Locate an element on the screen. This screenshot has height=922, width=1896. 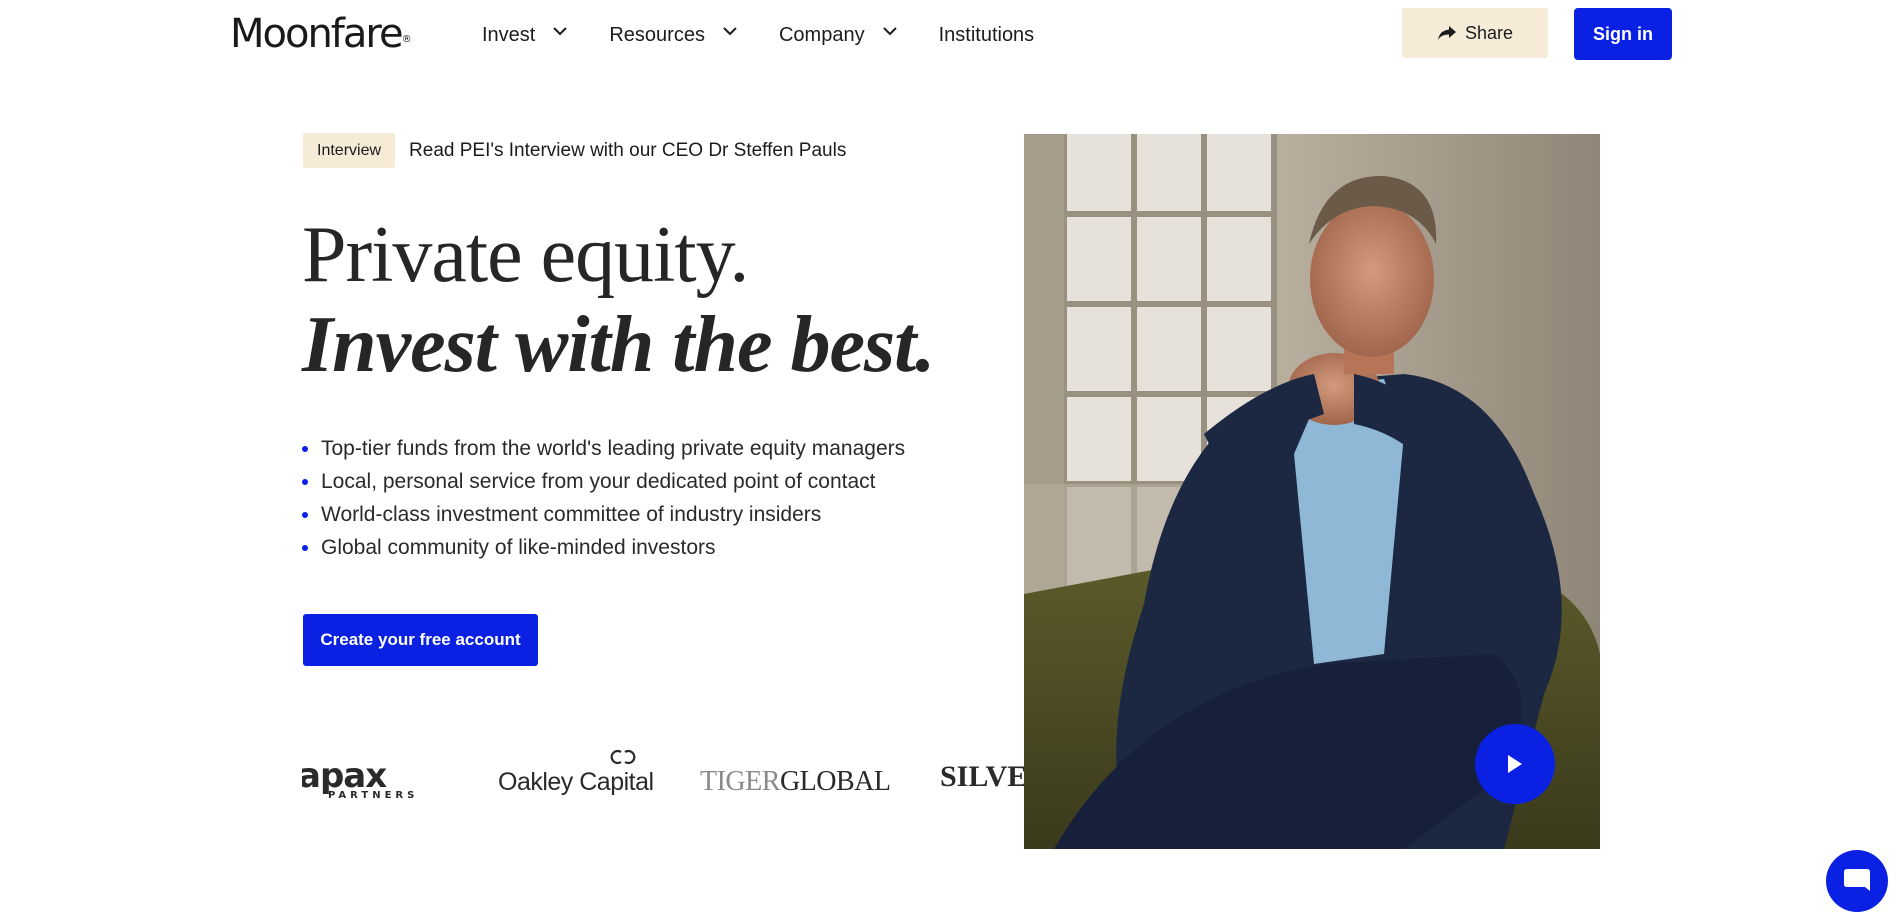
share-label: Share is located at coordinates (1489, 32).